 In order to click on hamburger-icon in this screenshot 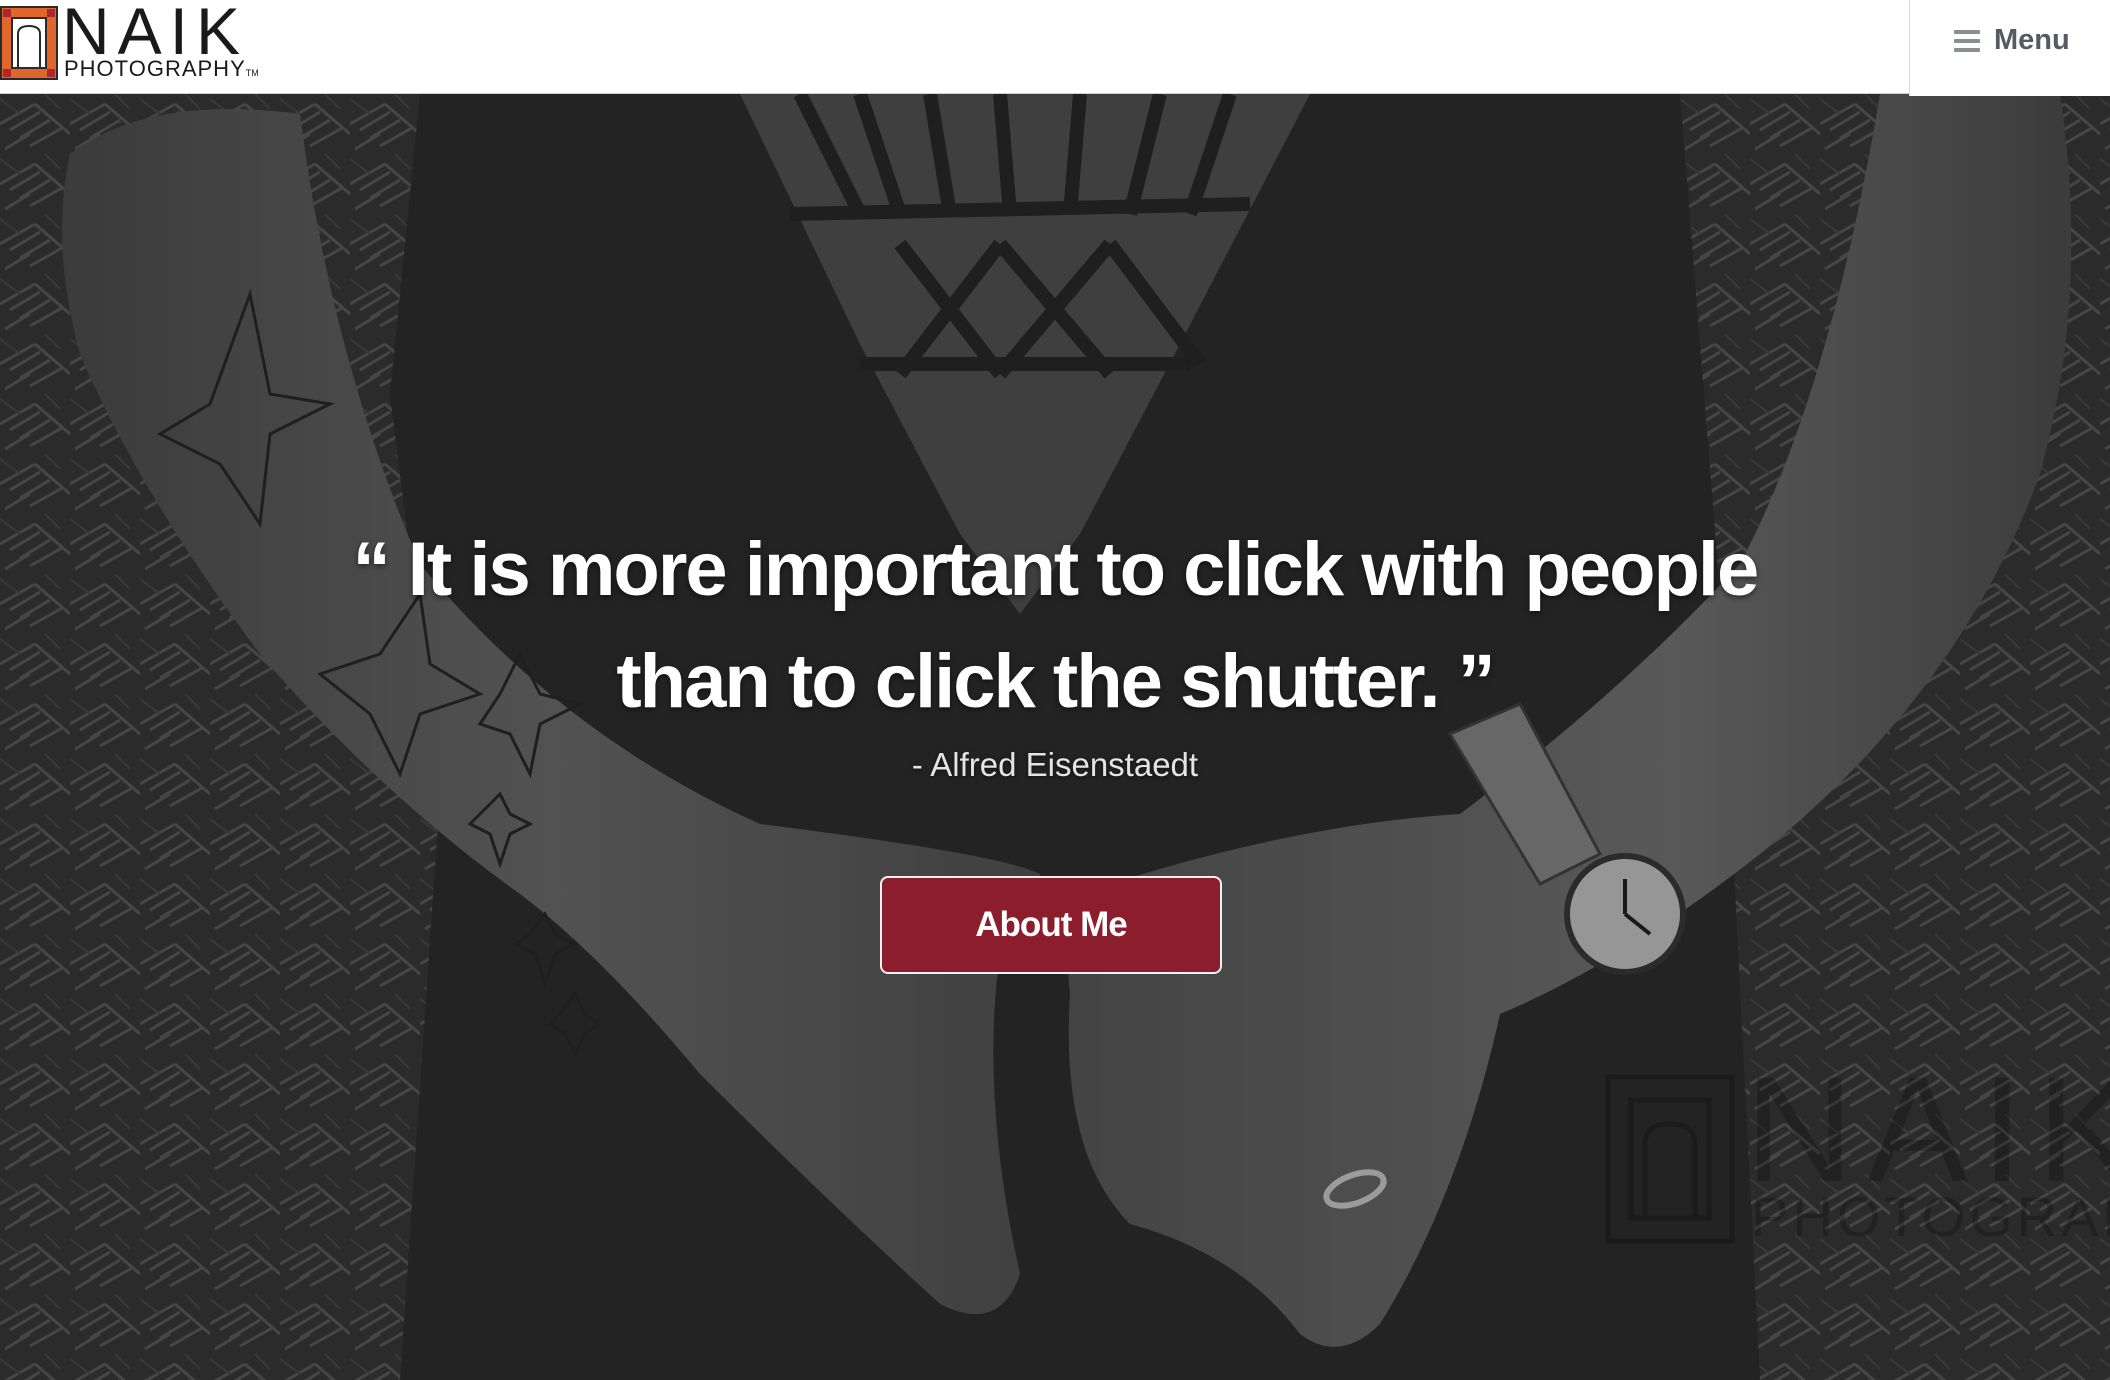, I will do `click(1967, 40)`.